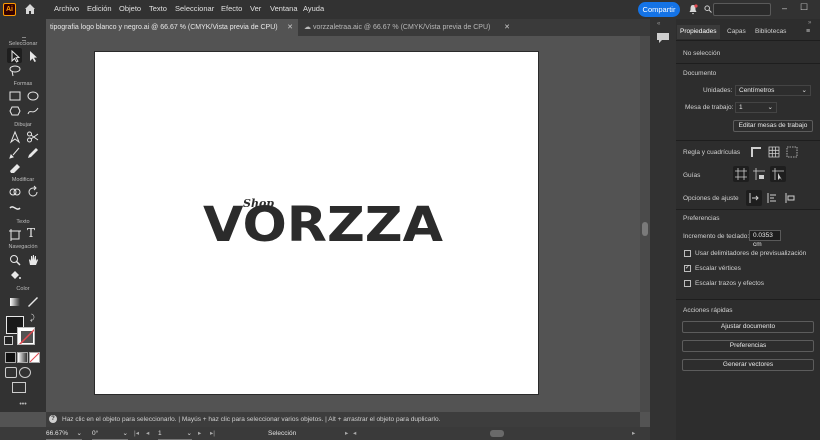  What do you see at coordinates (66, 8) in the screenshot?
I see `menu-archivo: Archivo` at bounding box center [66, 8].